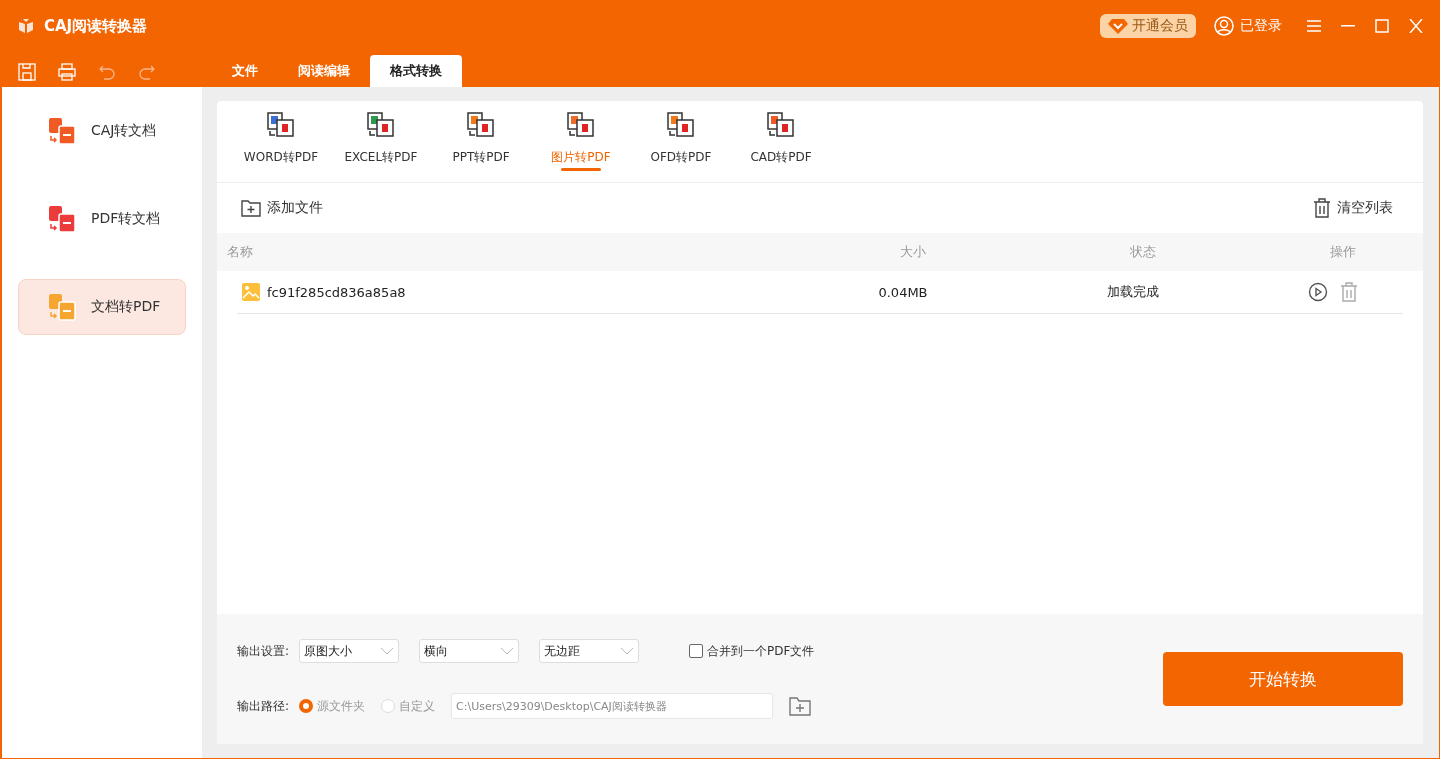  I want to click on merge-label: 合并到一个PDF文件, so click(761, 651).